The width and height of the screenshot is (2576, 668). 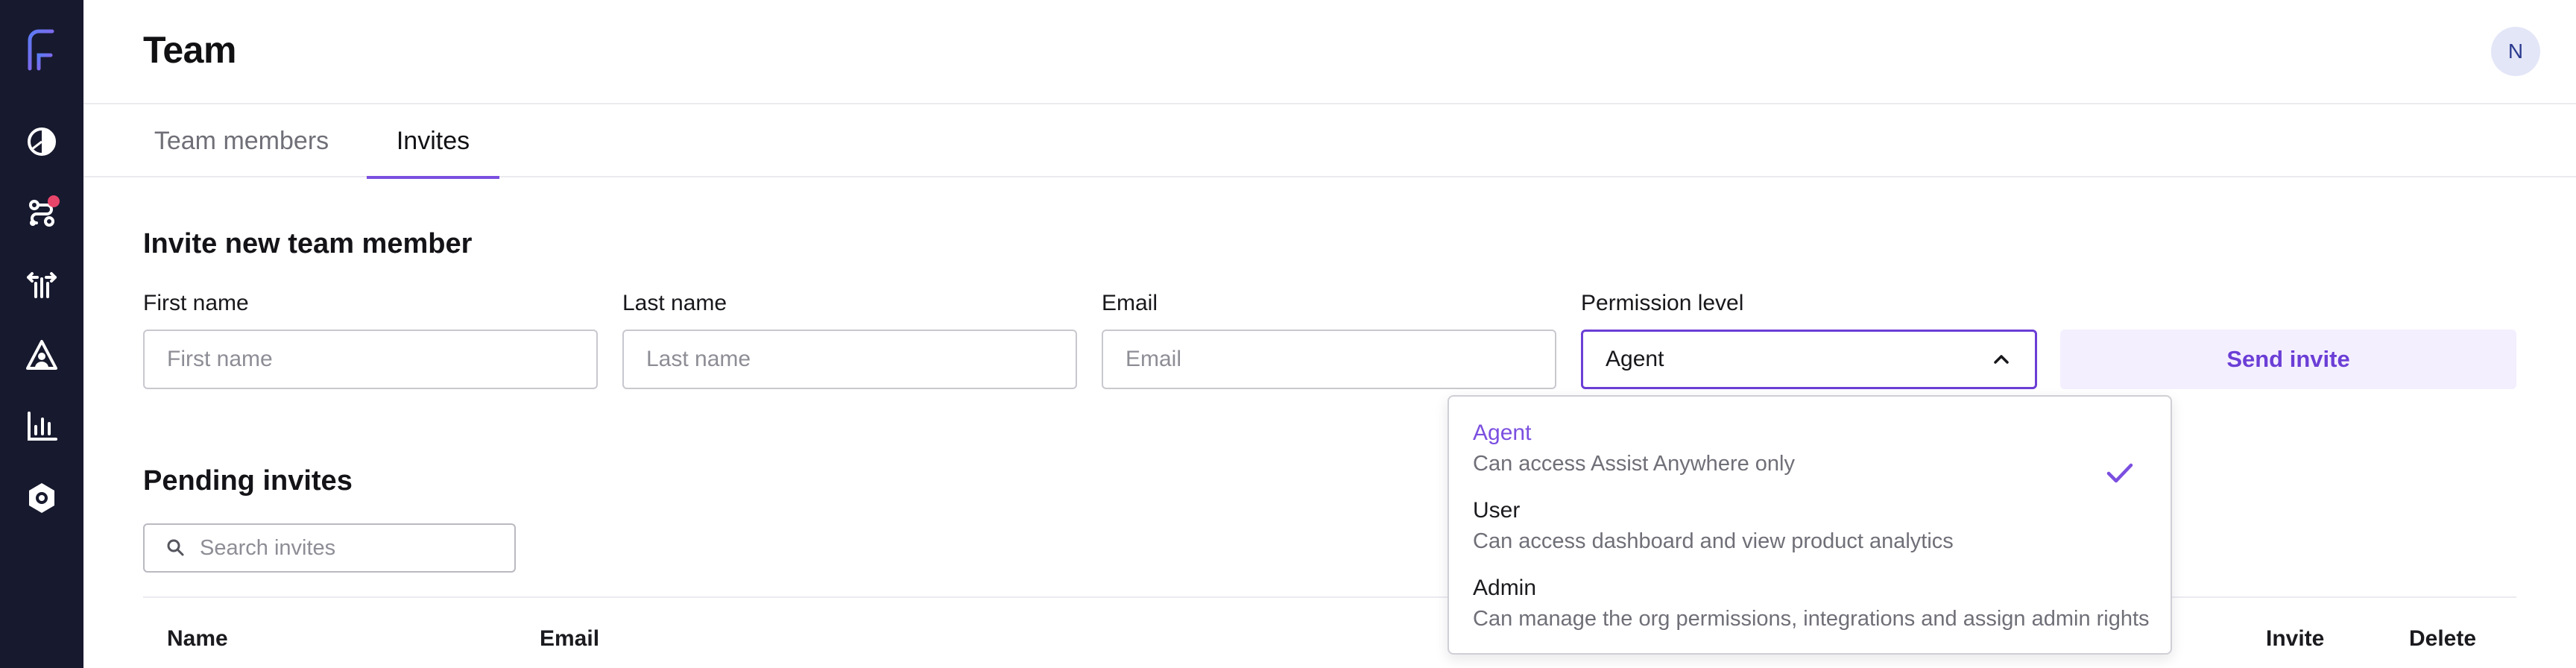 What do you see at coordinates (198, 638) in the screenshot?
I see `column-header-name: Name` at bounding box center [198, 638].